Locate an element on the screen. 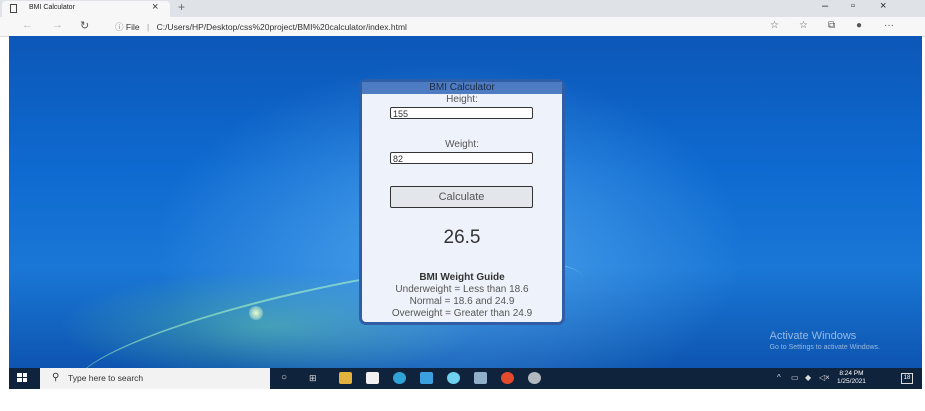  paint-icon is located at coordinates (480, 378).